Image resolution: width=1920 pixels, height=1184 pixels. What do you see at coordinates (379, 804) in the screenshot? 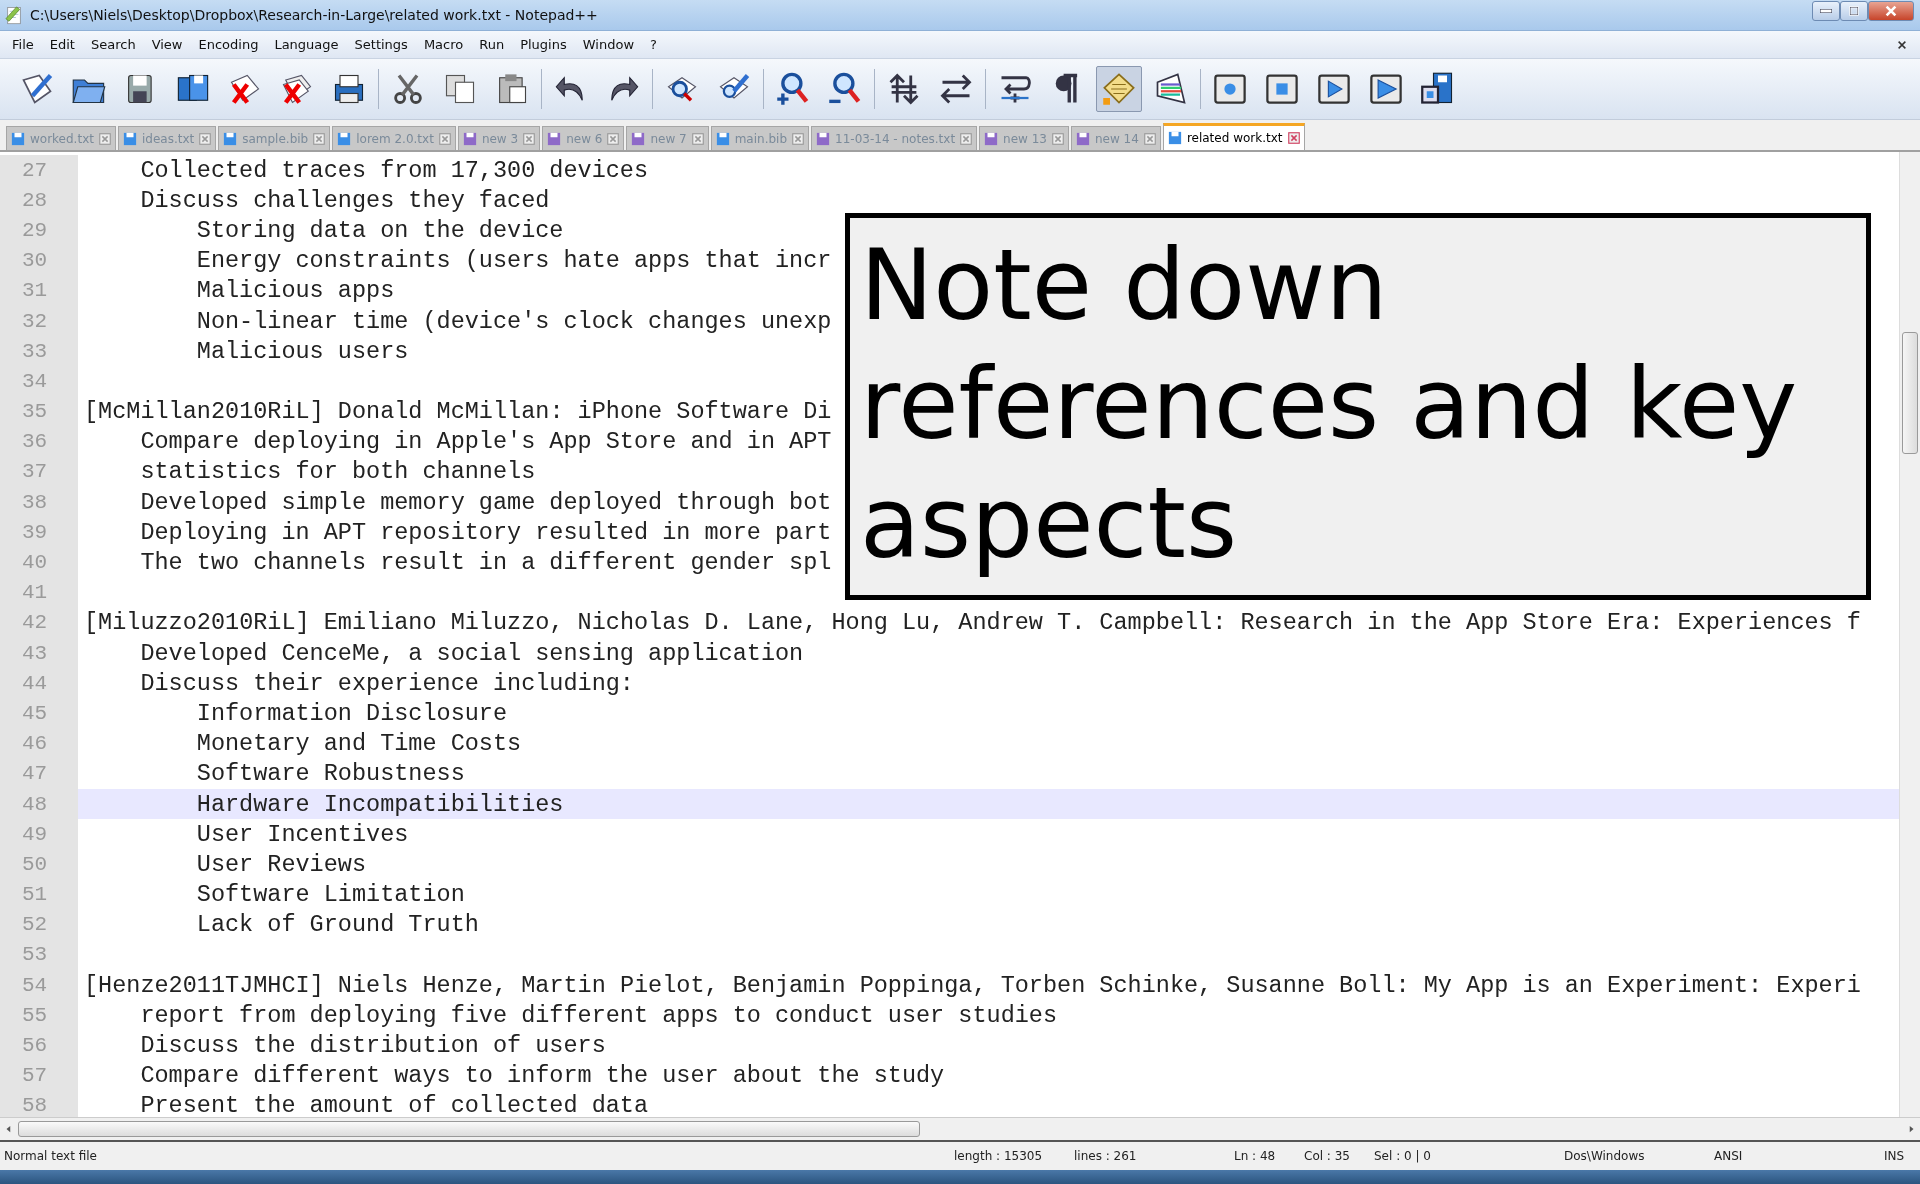
I see `code-line-text: Hardware Incompatibilities` at bounding box center [379, 804].